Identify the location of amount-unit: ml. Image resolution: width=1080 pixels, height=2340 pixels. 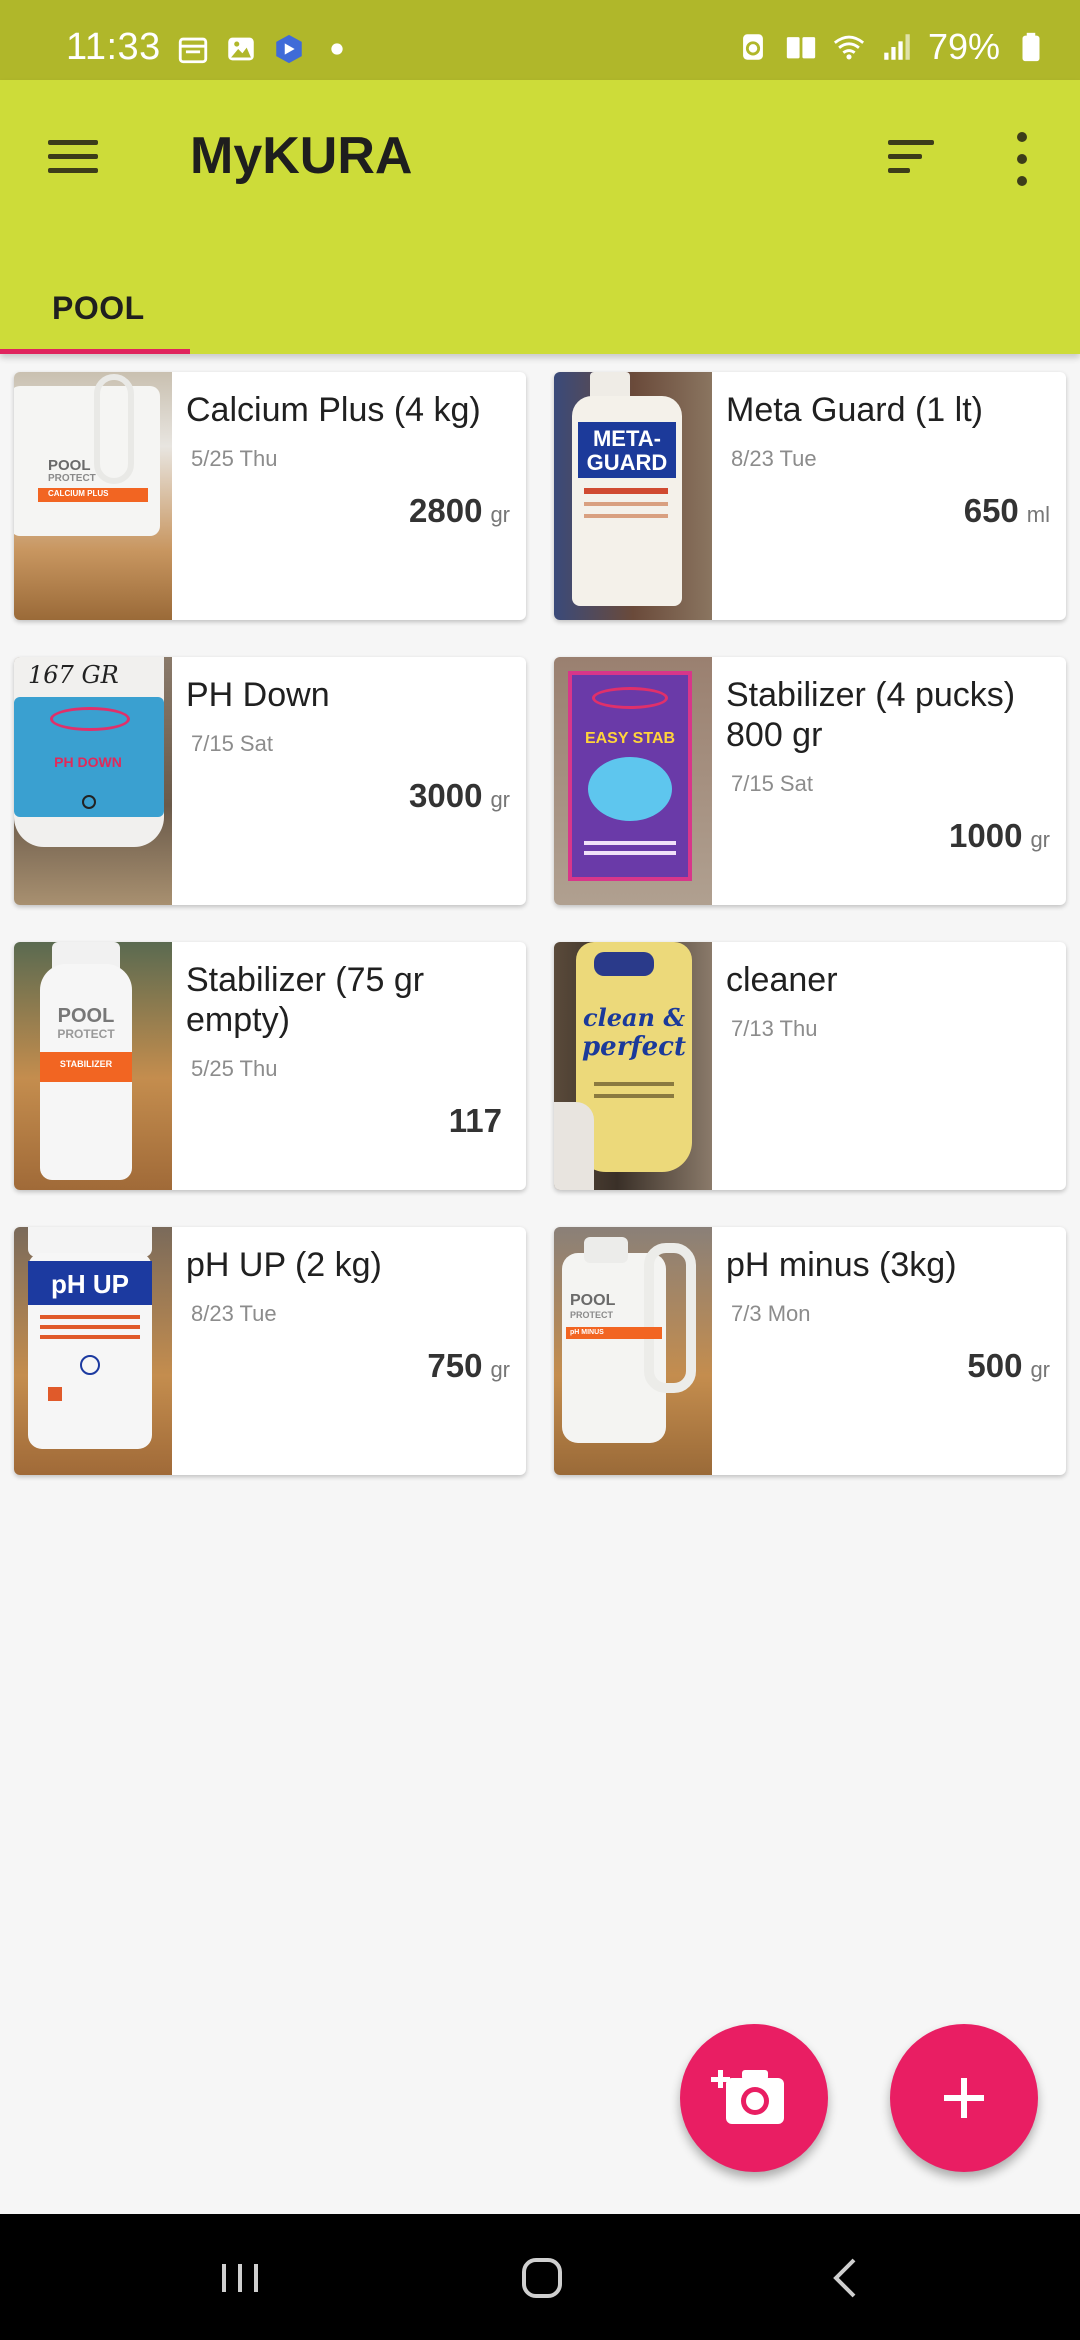
(1038, 514).